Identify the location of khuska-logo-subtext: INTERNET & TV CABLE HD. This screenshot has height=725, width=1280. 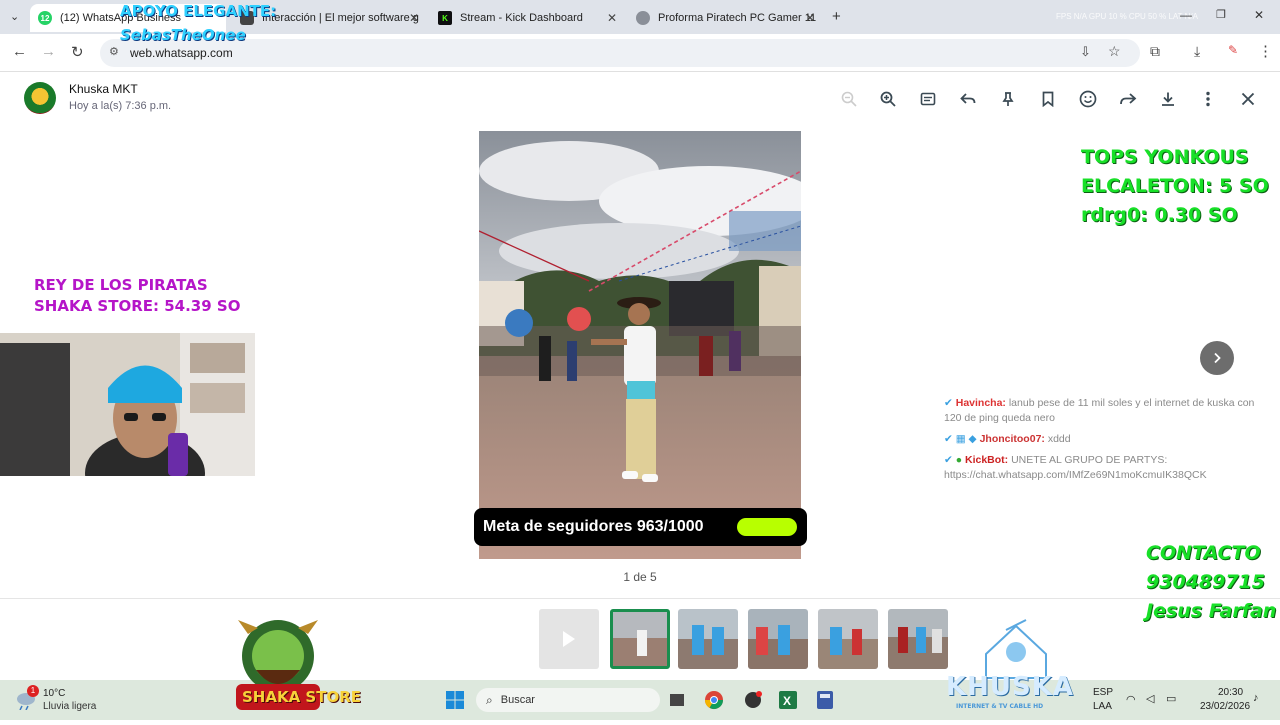
(1000, 706).